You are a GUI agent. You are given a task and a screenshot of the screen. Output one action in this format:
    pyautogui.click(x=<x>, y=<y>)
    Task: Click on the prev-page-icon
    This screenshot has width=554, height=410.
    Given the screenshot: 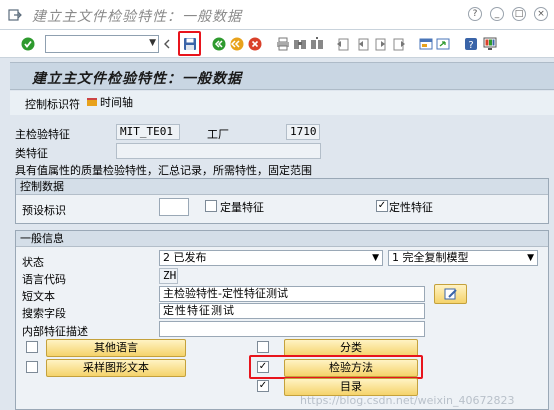 What is the action you would take?
    pyautogui.click(x=363, y=44)
    